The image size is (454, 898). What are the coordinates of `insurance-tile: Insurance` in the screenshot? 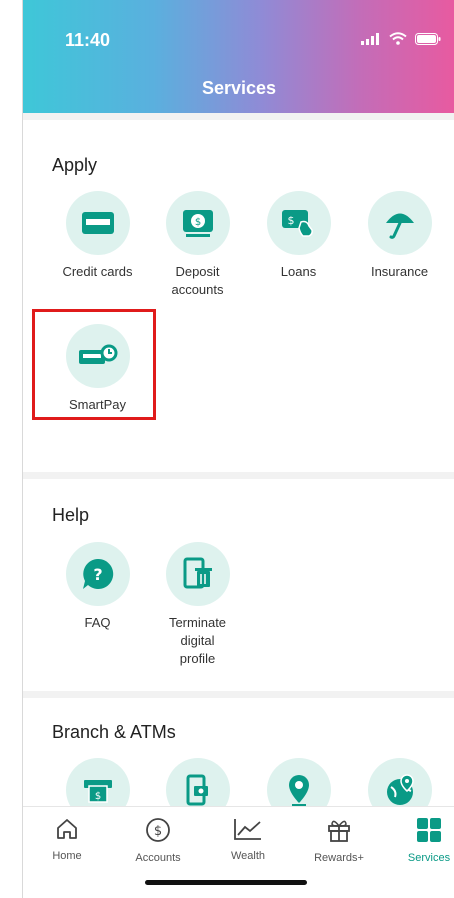 It's located at (399, 236).